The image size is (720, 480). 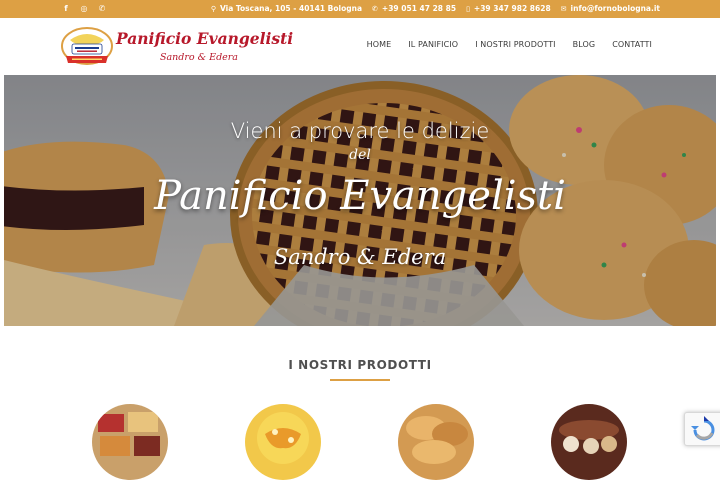 What do you see at coordinates (360, 155) in the screenshot?
I see `hero-connector: del` at bounding box center [360, 155].